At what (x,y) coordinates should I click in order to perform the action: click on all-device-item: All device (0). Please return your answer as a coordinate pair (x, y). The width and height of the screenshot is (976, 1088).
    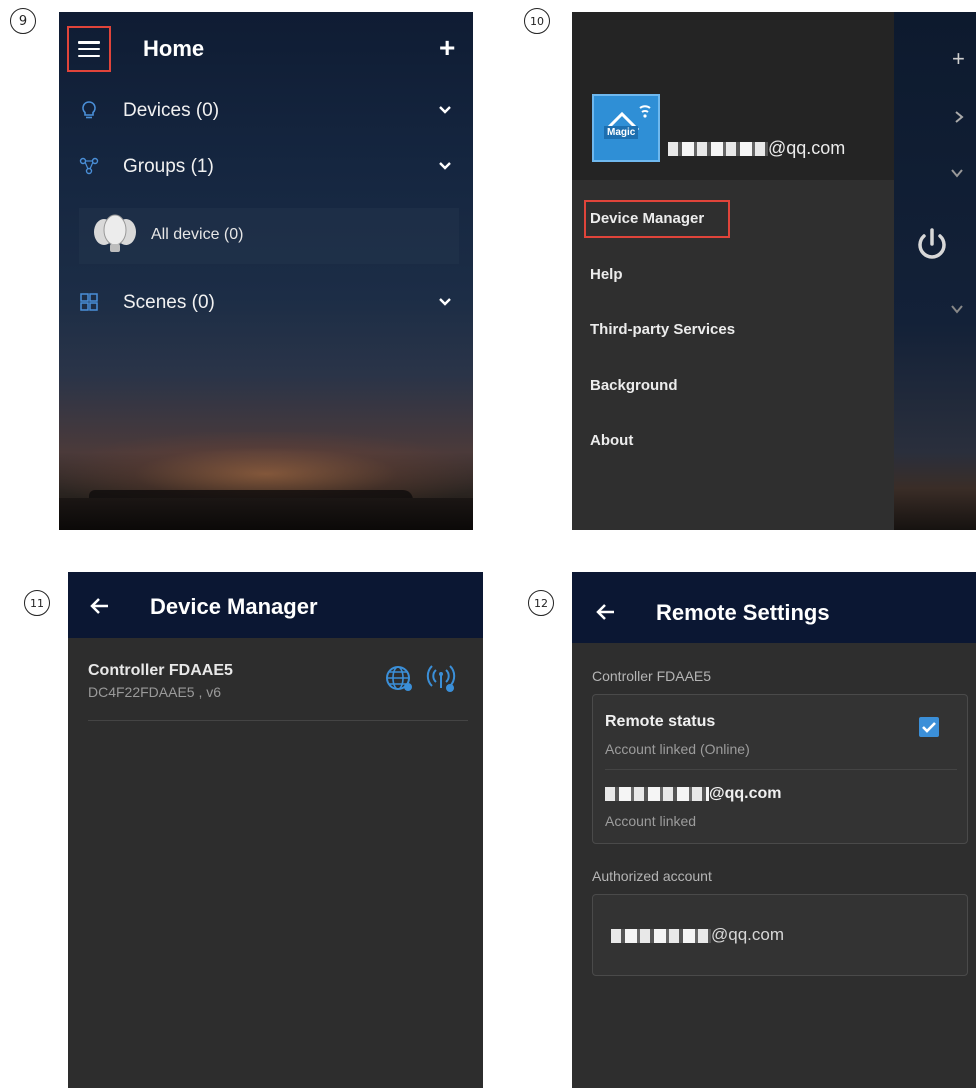
    Looking at the image, I should click on (269, 236).